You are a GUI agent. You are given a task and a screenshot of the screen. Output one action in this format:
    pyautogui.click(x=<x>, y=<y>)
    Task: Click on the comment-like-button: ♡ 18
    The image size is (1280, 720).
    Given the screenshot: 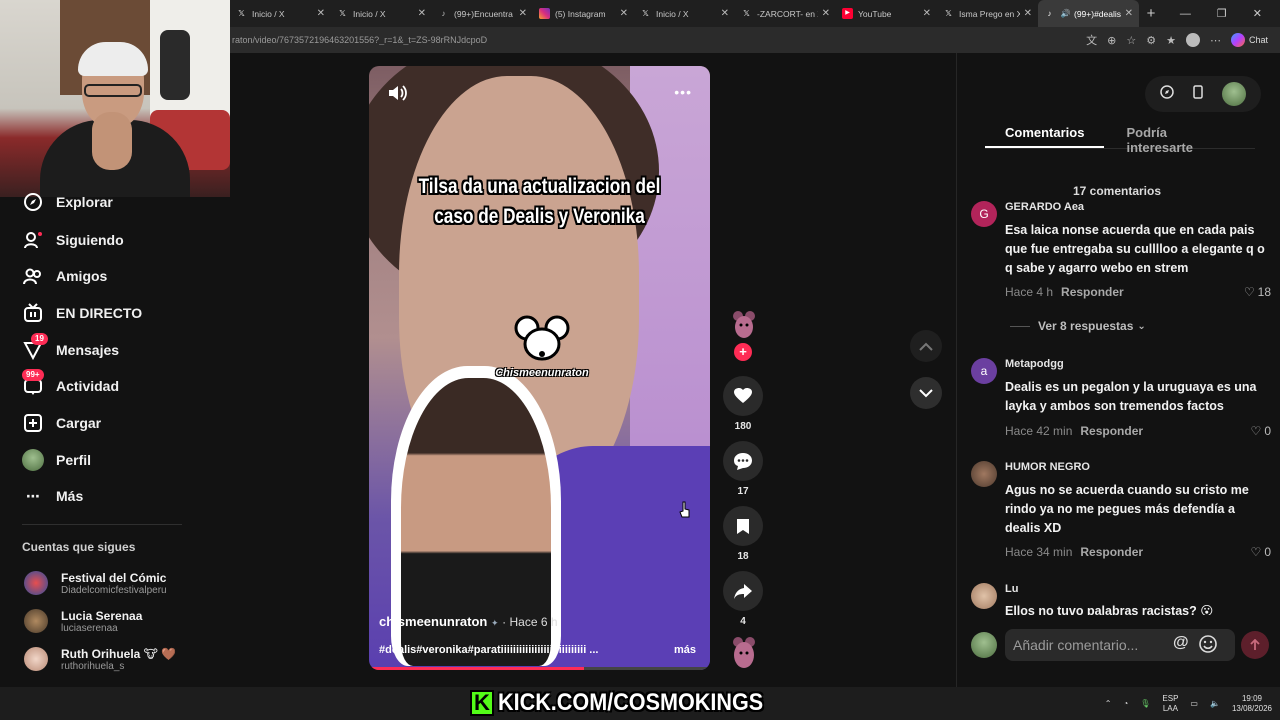 What is the action you would take?
    pyautogui.click(x=1257, y=292)
    